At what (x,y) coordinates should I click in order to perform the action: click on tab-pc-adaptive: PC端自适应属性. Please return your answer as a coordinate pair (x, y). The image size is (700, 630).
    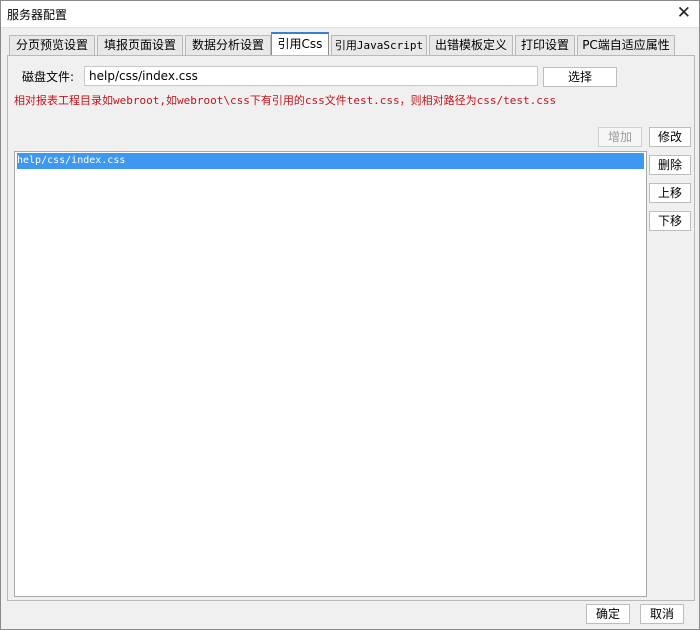
    Looking at the image, I should click on (626, 45).